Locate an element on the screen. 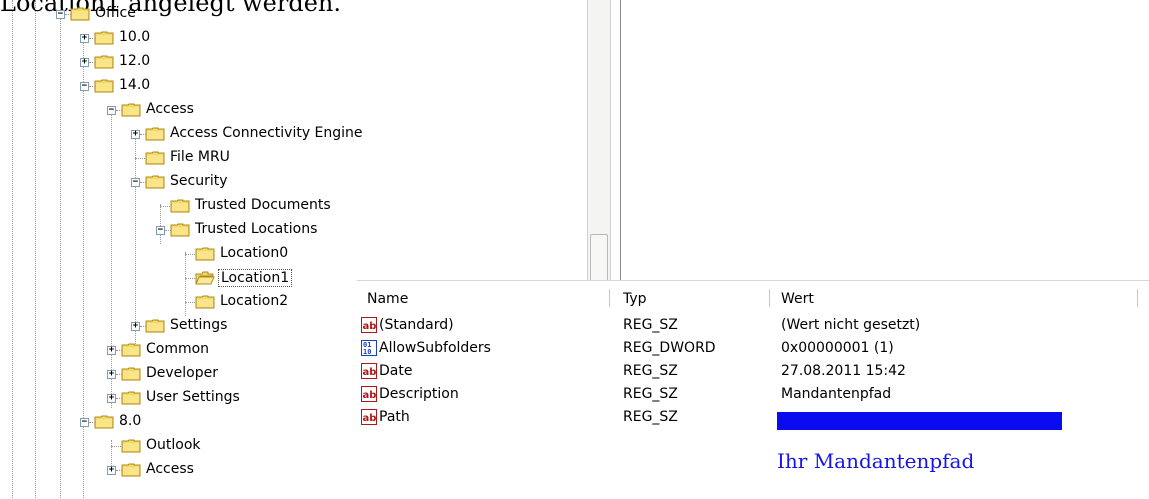 The height and width of the screenshot is (499, 1149). value-data: 27.08.2011 15:42 is located at coordinates (843, 371).